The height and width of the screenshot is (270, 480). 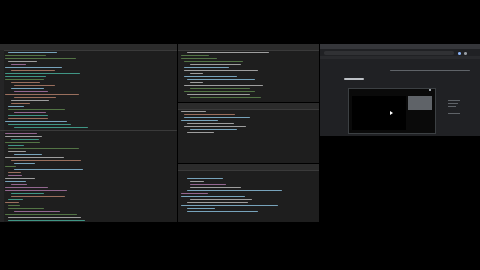 I want to click on middle-top-output, so click(x=249, y=76).